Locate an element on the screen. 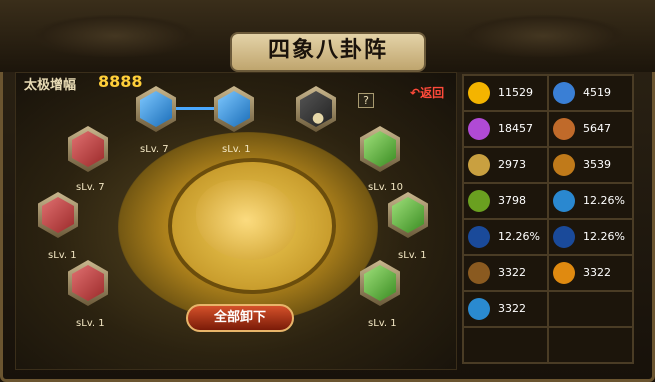 This screenshot has width=655, height=382. stat-cell: 2973 is located at coordinates (505, 165).